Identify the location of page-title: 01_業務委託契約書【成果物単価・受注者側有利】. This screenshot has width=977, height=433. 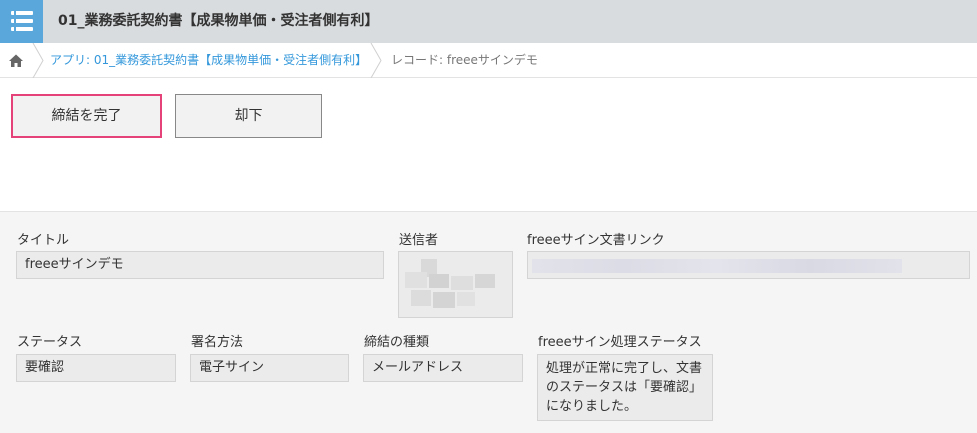
(218, 21).